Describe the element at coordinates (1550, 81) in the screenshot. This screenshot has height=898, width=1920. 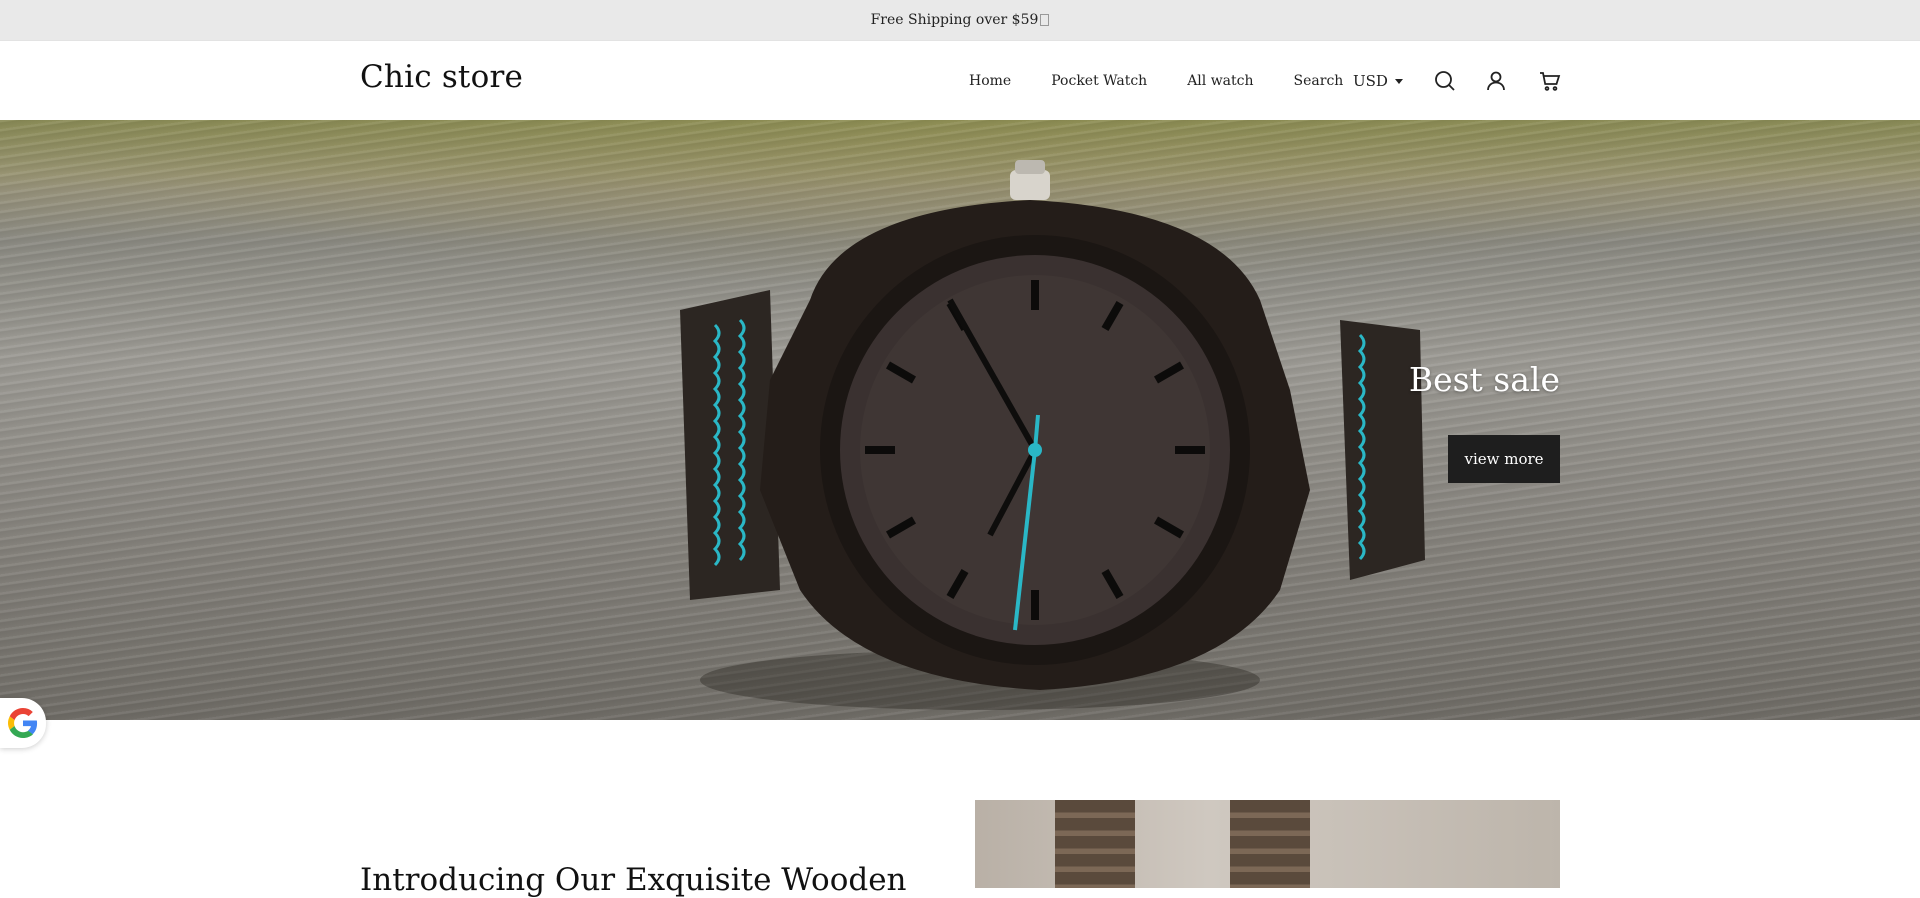
I see `cart-icon` at that location.